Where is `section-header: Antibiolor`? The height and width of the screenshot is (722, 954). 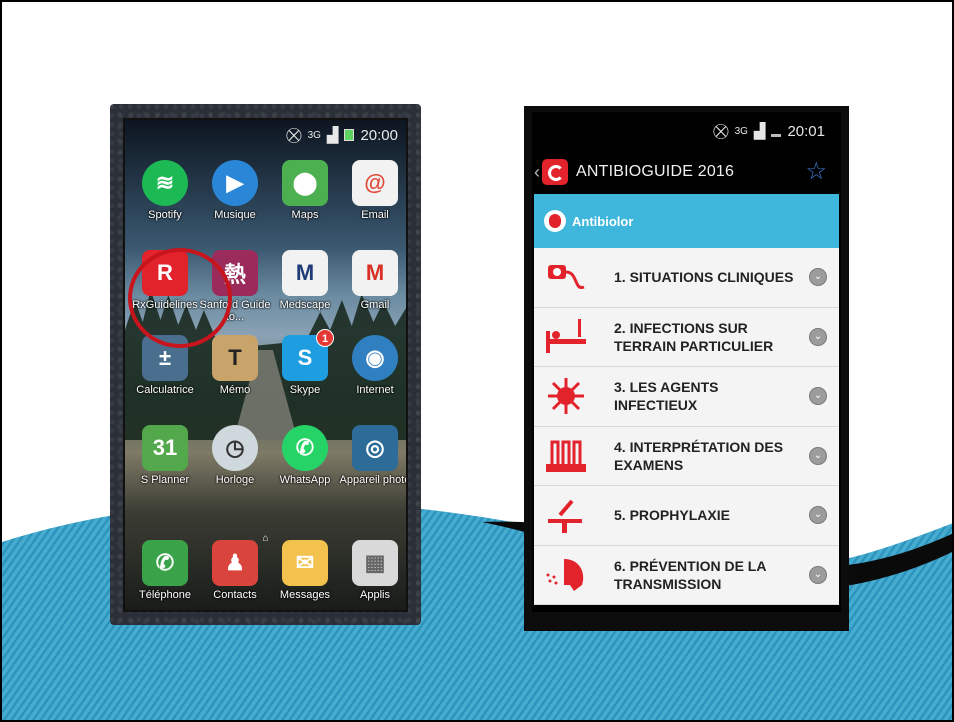 section-header: Antibiolor is located at coordinates (686, 221).